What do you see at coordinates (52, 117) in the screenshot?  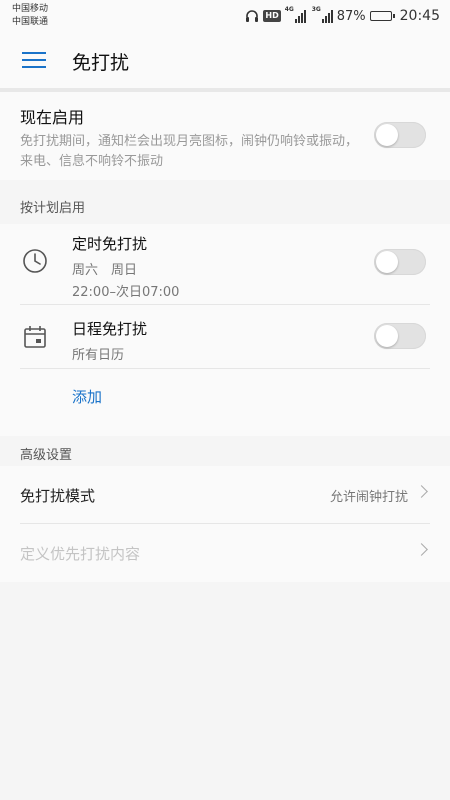 I see `enable-now-title: 现在启用` at bounding box center [52, 117].